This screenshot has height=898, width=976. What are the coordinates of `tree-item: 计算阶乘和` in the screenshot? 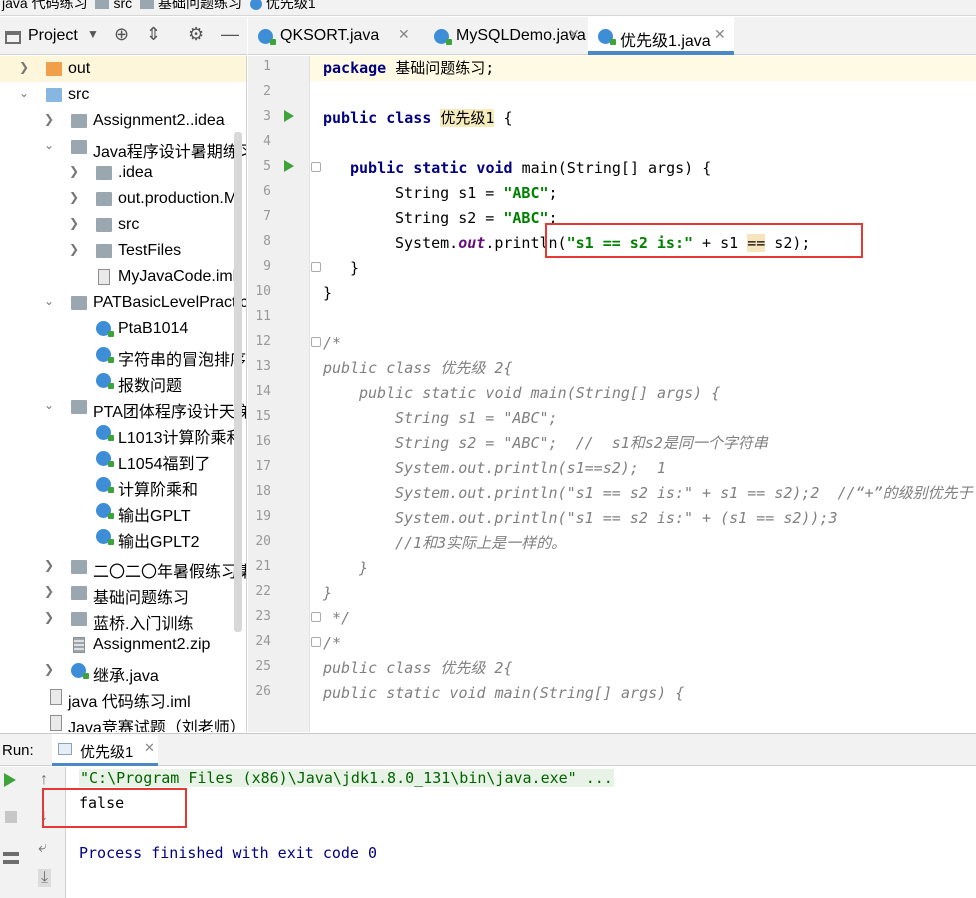 It's located at (123, 485).